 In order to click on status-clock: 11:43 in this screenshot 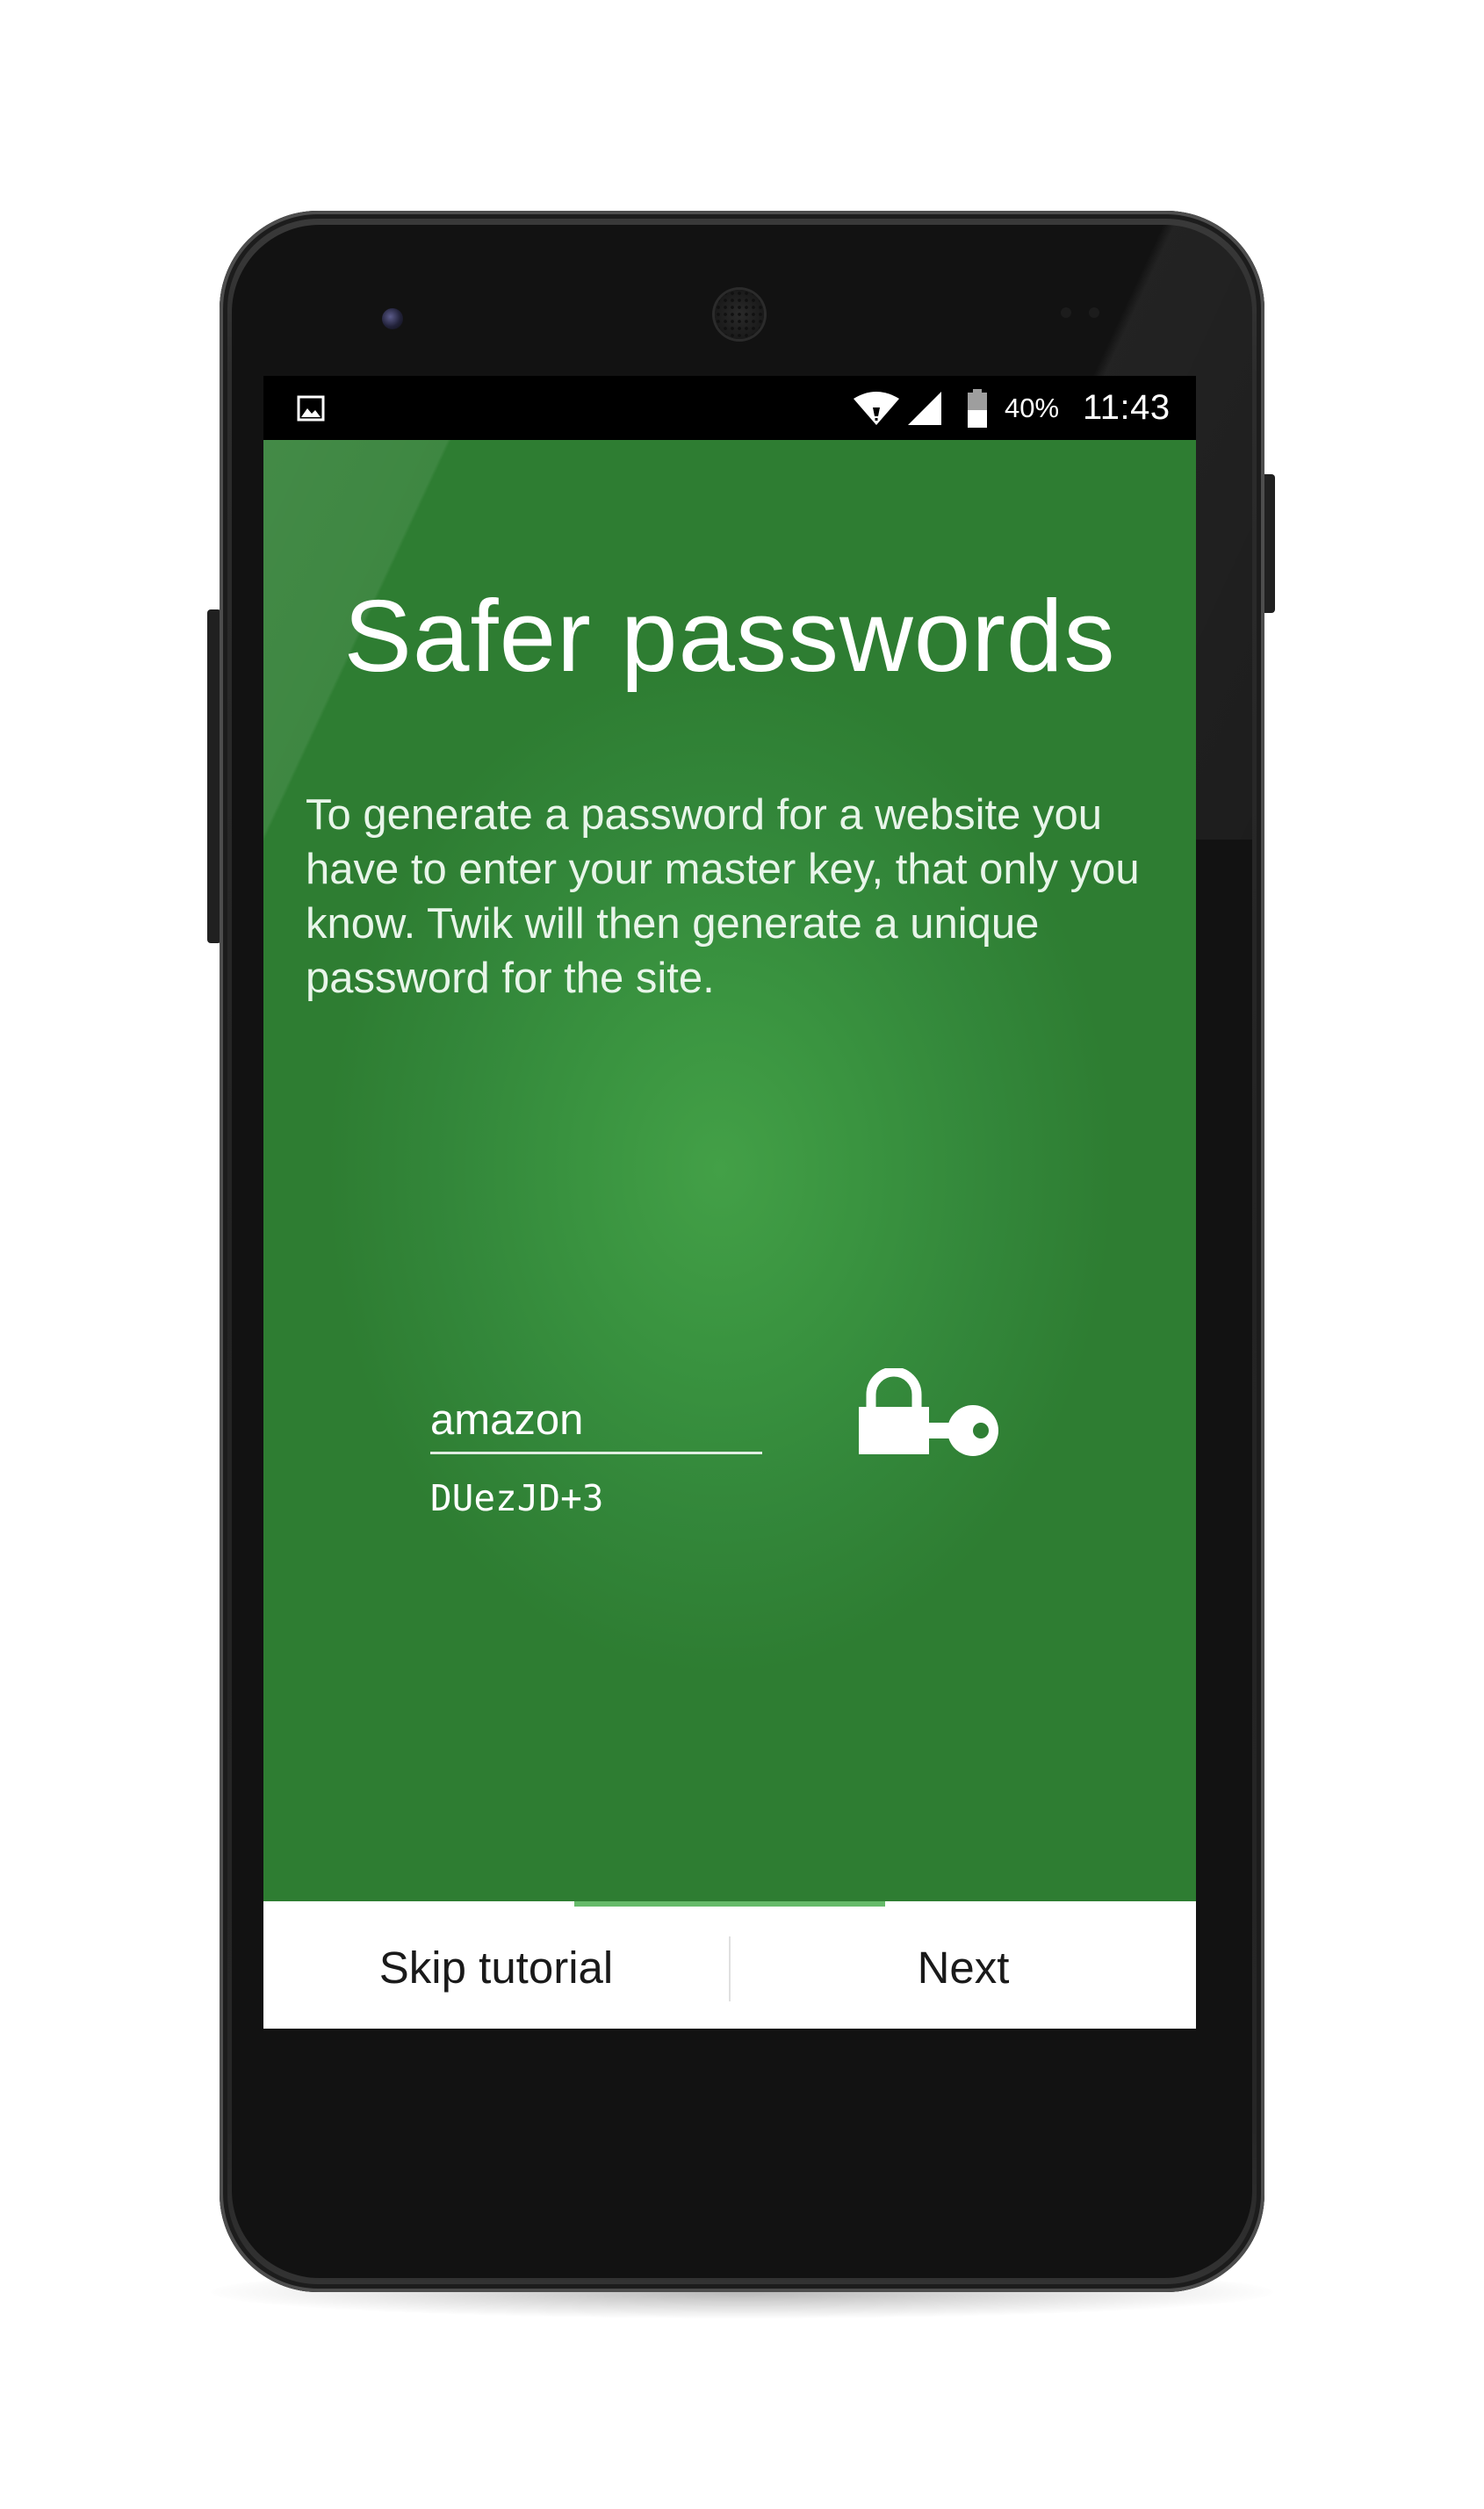, I will do `click(1127, 407)`.